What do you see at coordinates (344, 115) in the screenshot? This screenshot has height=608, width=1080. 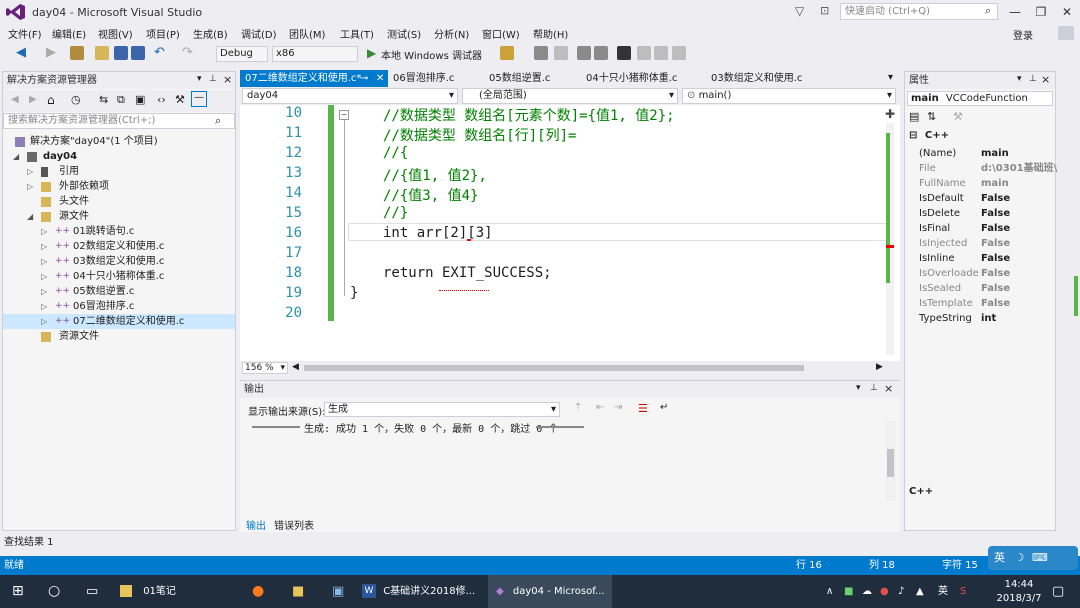 I see `collapse-outline-icon: −` at bounding box center [344, 115].